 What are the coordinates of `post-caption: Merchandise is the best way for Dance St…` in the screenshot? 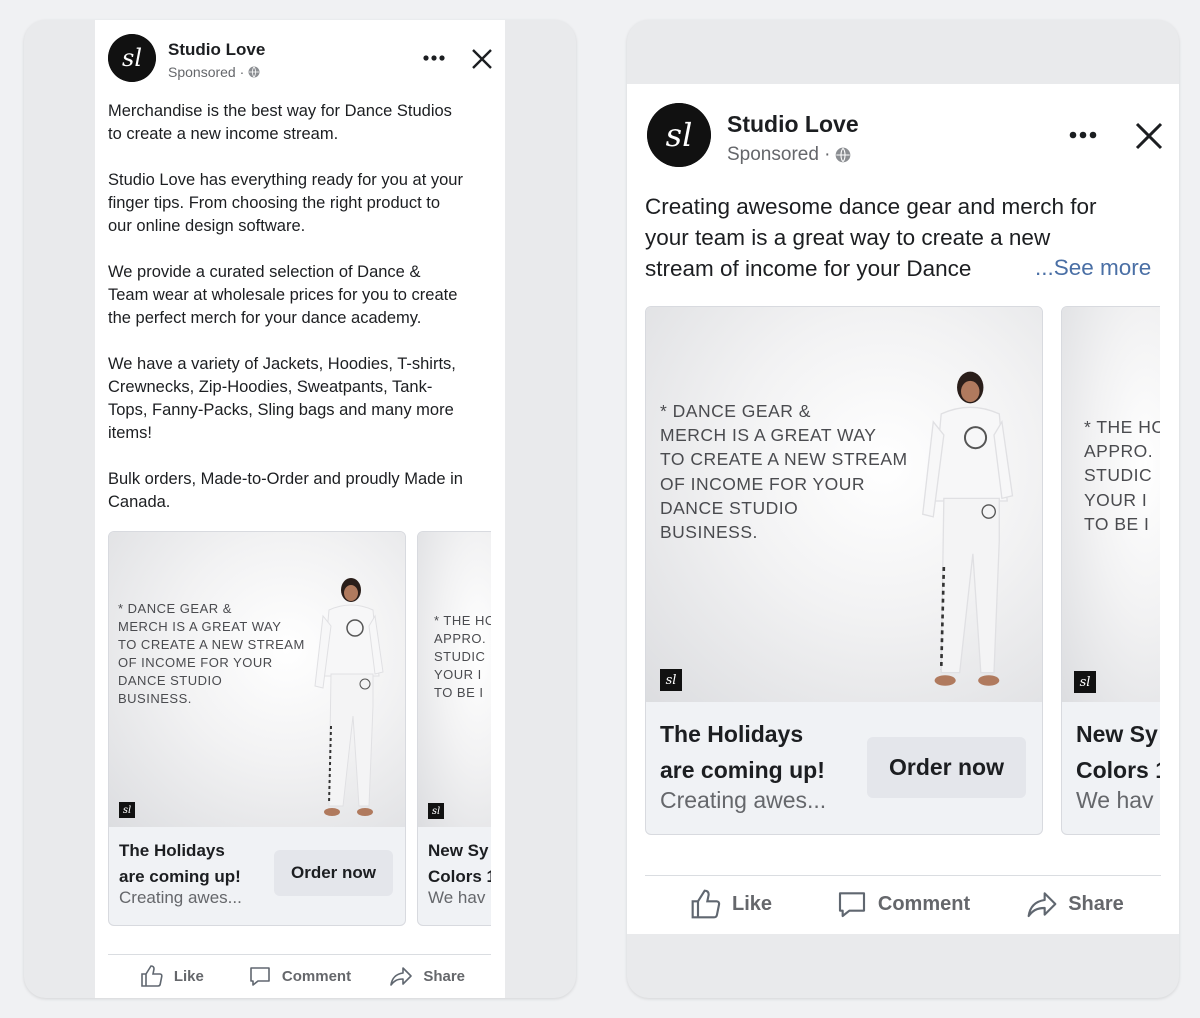 It's located at (285, 306).